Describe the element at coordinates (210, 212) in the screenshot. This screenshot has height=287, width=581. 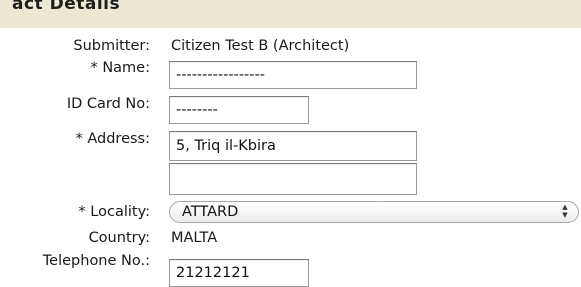
I see `locality-selected-value: ATTARD` at that location.